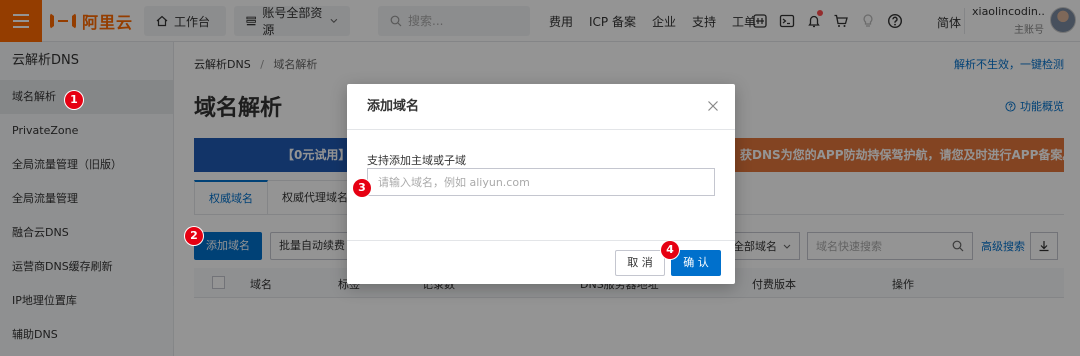 The image size is (1080, 356). What do you see at coordinates (713, 106) in the screenshot?
I see `close-icon` at bounding box center [713, 106].